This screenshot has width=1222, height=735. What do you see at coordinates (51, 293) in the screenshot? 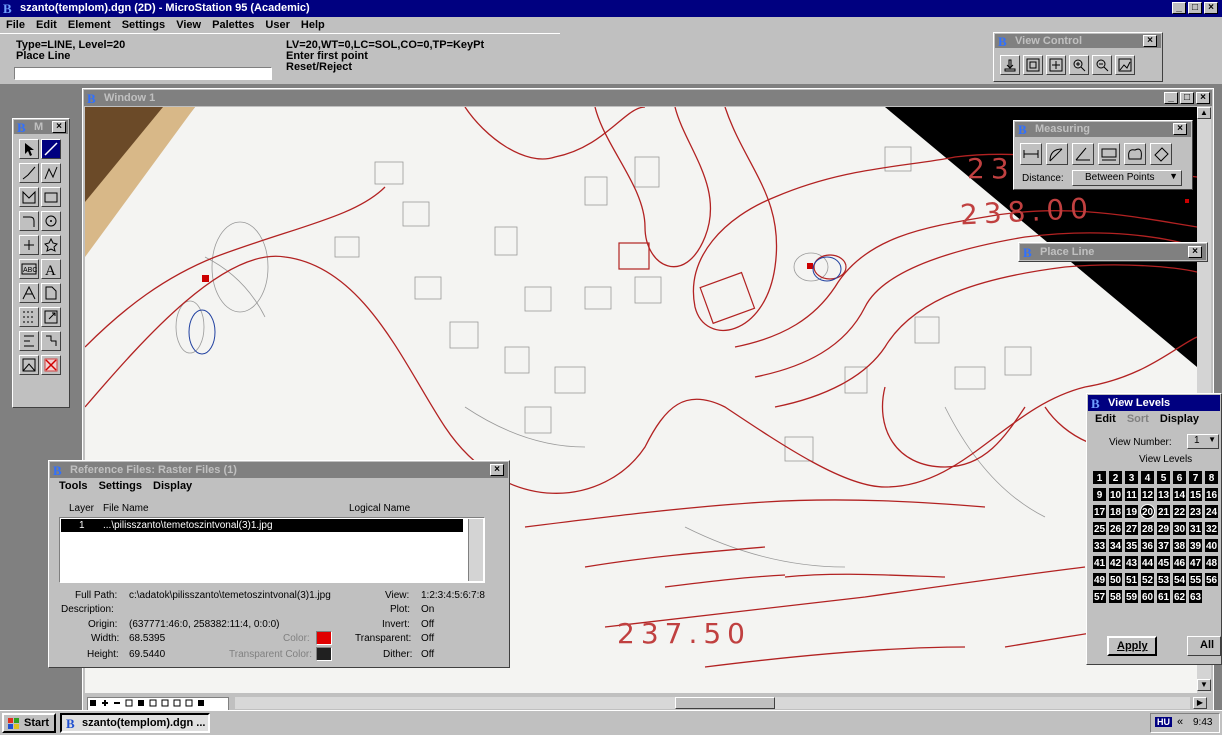
I see `hatch-icon` at bounding box center [51, 293].